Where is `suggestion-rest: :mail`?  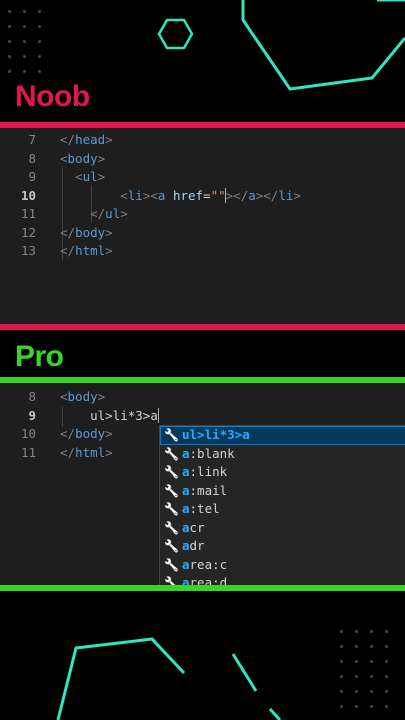 suggestion-rest: :mail is located at coordinates (208, 490).